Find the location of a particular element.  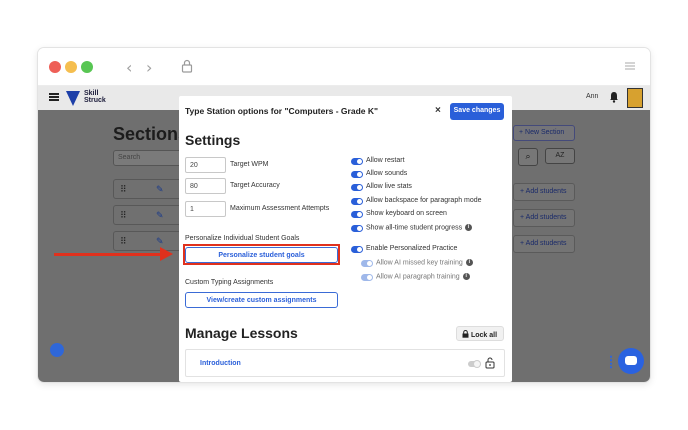

personalized-practice-label: Enable Personalized Practice is located at coordinates (412, 248).